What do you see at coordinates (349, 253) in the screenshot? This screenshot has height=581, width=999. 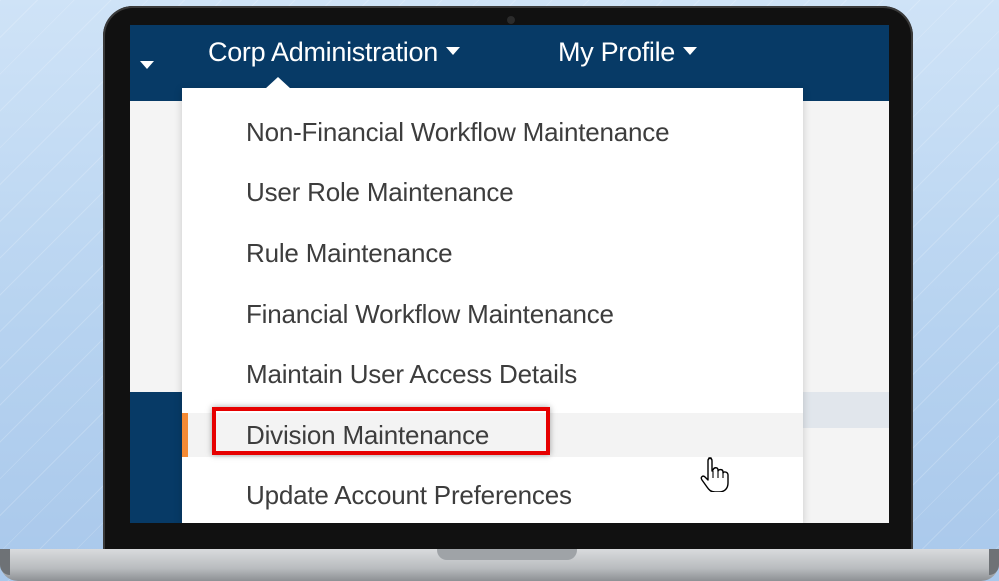 I see `menu-item-rule: Rule Maintenance` at bounding box center [349, 253].